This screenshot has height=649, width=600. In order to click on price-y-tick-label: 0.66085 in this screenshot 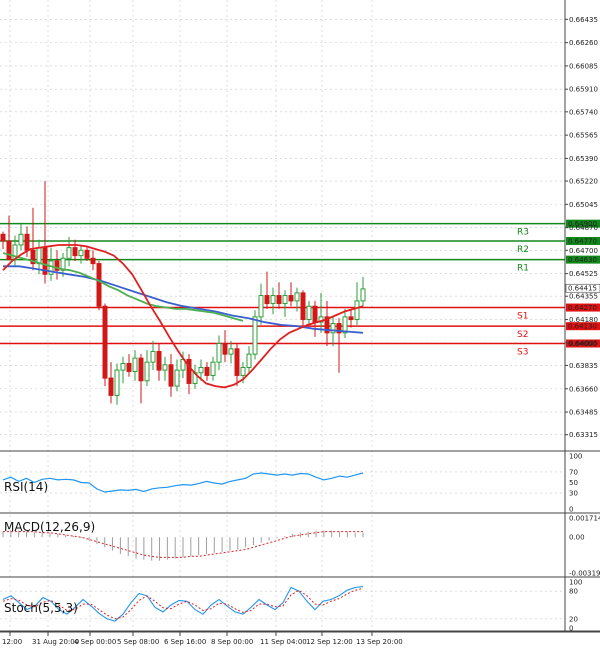, I will do `click(583, 66)`.